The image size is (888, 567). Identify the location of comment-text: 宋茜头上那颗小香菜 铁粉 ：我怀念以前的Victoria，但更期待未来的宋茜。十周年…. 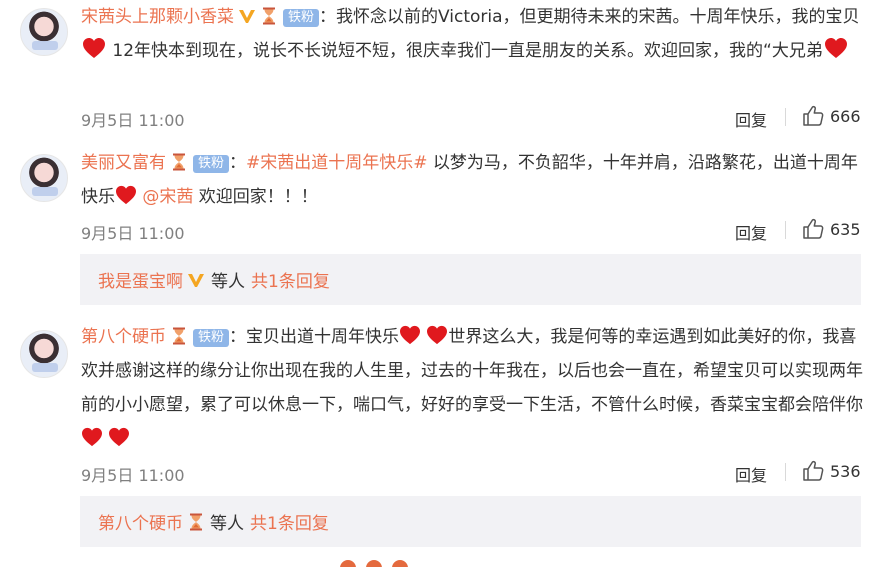
(473, 34).